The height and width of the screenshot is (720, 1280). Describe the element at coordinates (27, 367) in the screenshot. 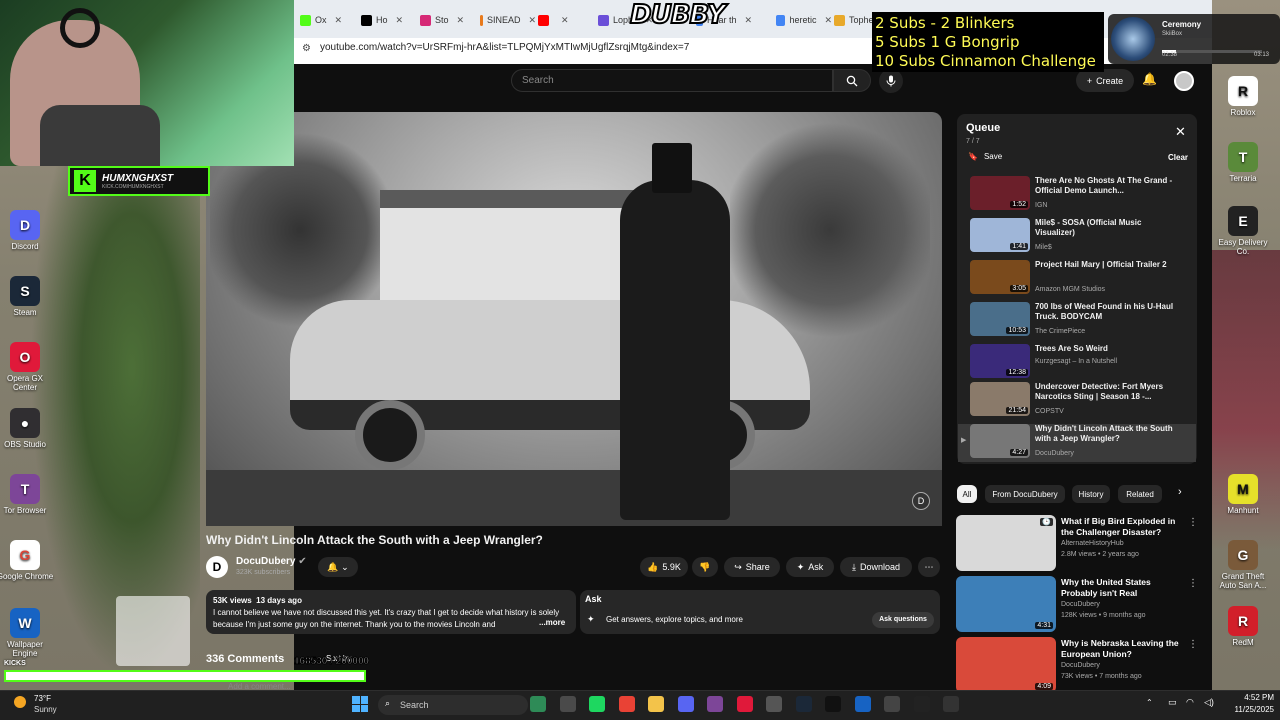

I see `desktop-icon: O Opera GX Center` at that location.